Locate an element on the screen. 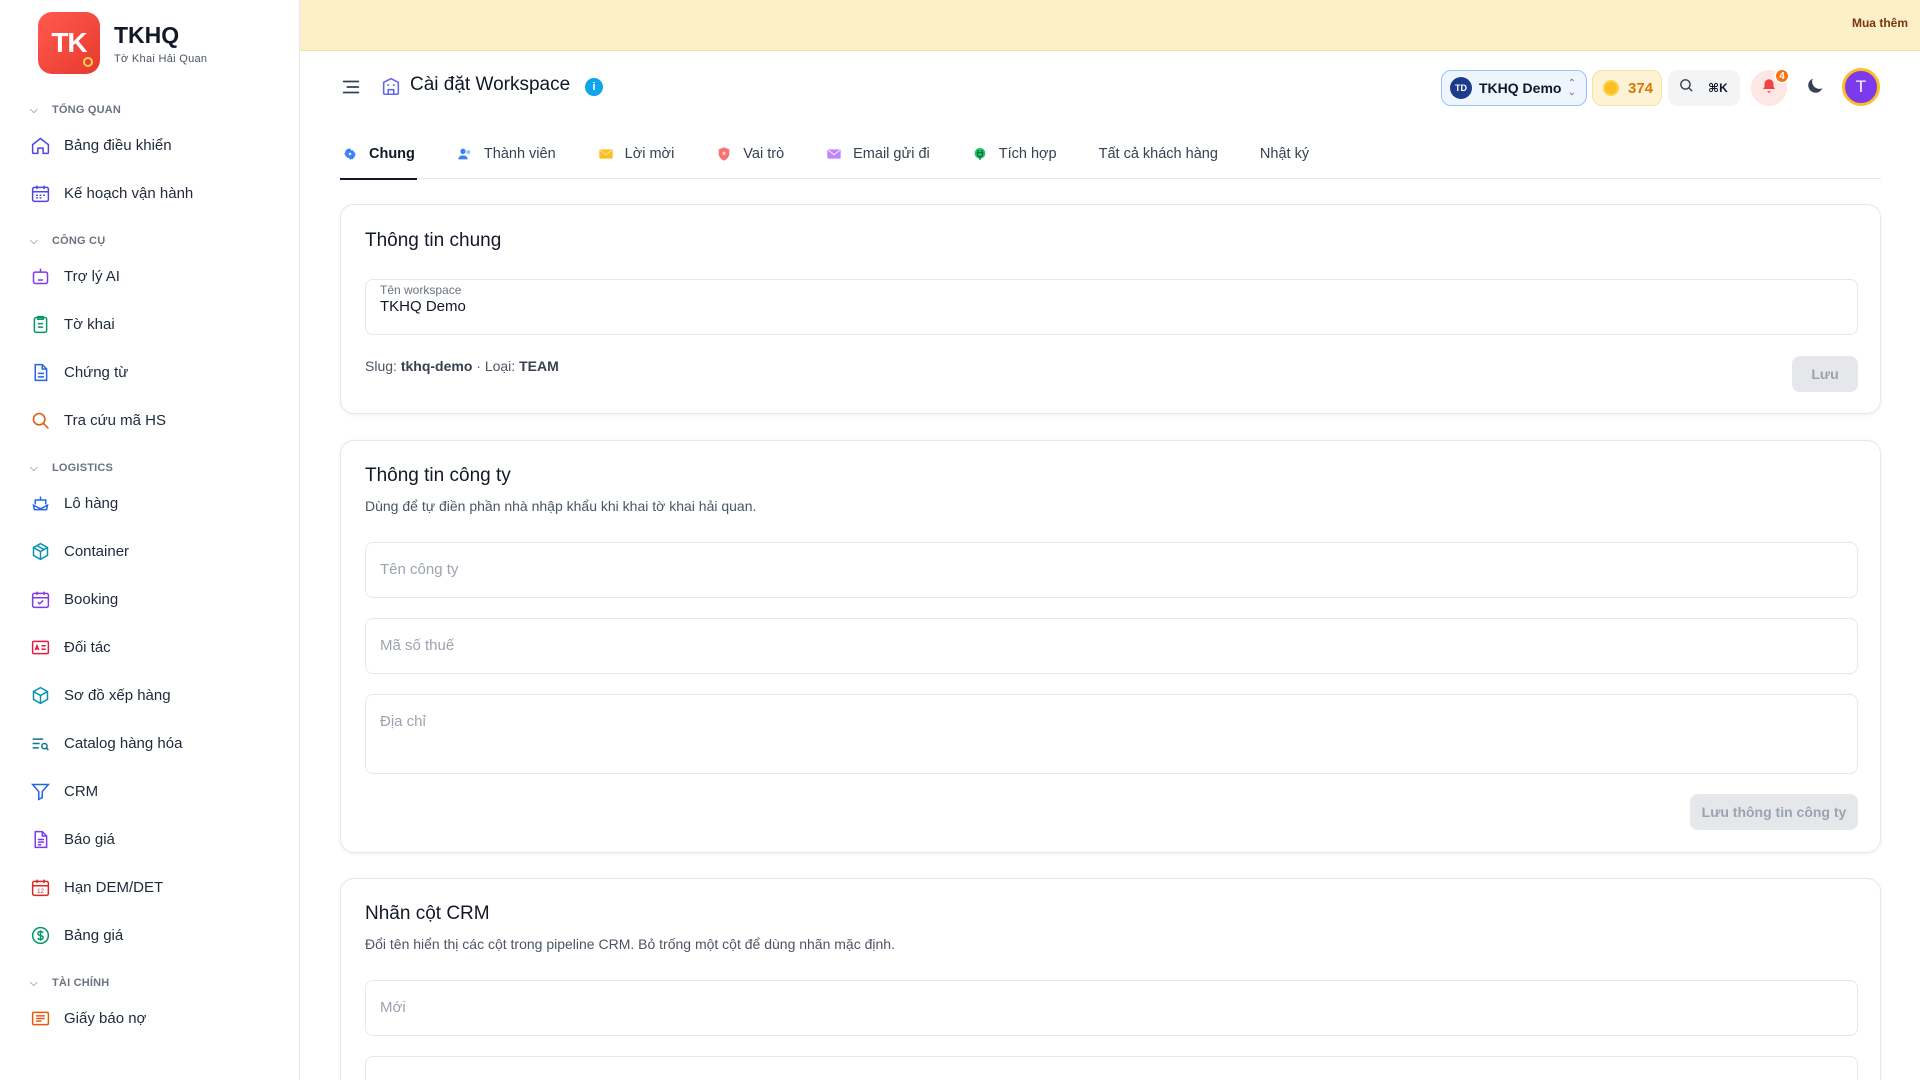 Image resolution: width=1920 pixels, height=1080 pixels. user-avatar: T is located at coordinates (1861, 87).